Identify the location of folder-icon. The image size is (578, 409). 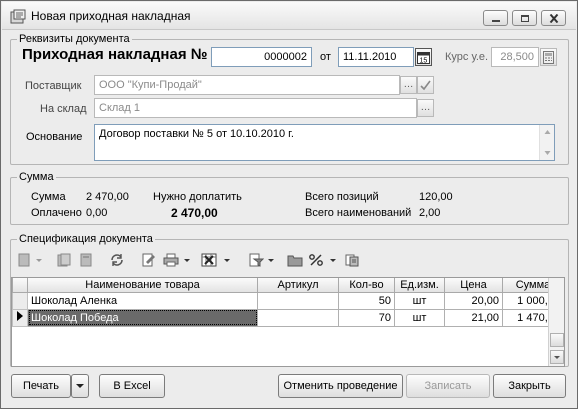
(295, 260).